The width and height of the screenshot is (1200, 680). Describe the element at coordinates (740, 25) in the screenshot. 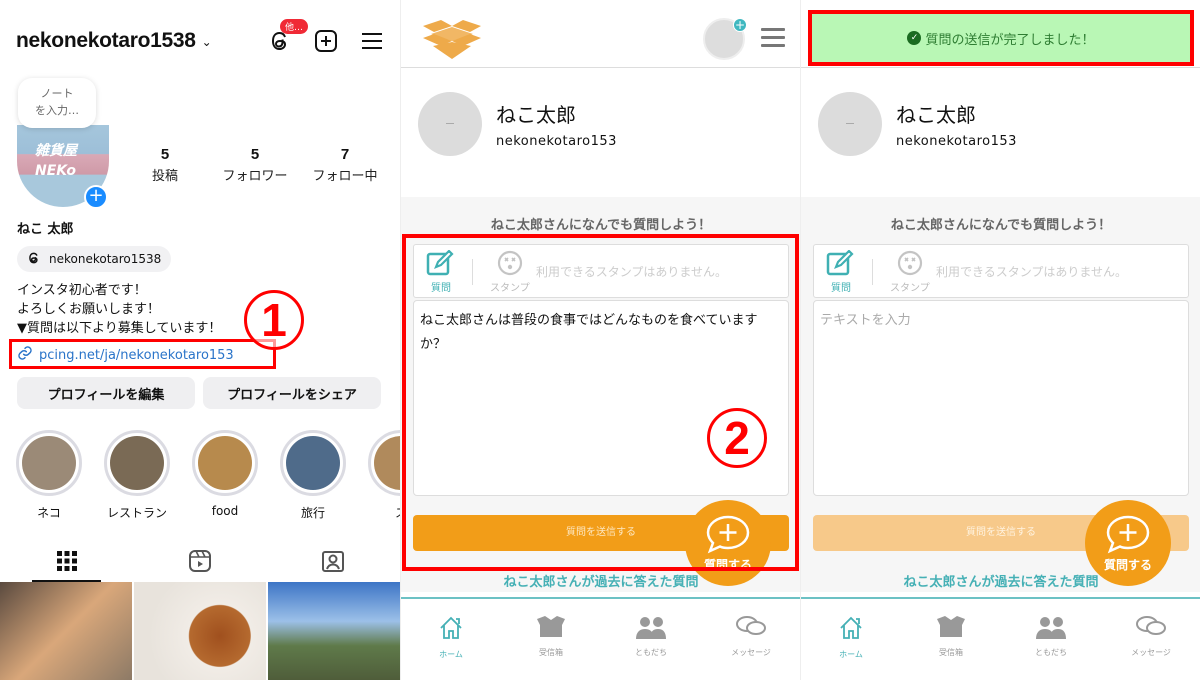

I see `add-icon: +` at that location.